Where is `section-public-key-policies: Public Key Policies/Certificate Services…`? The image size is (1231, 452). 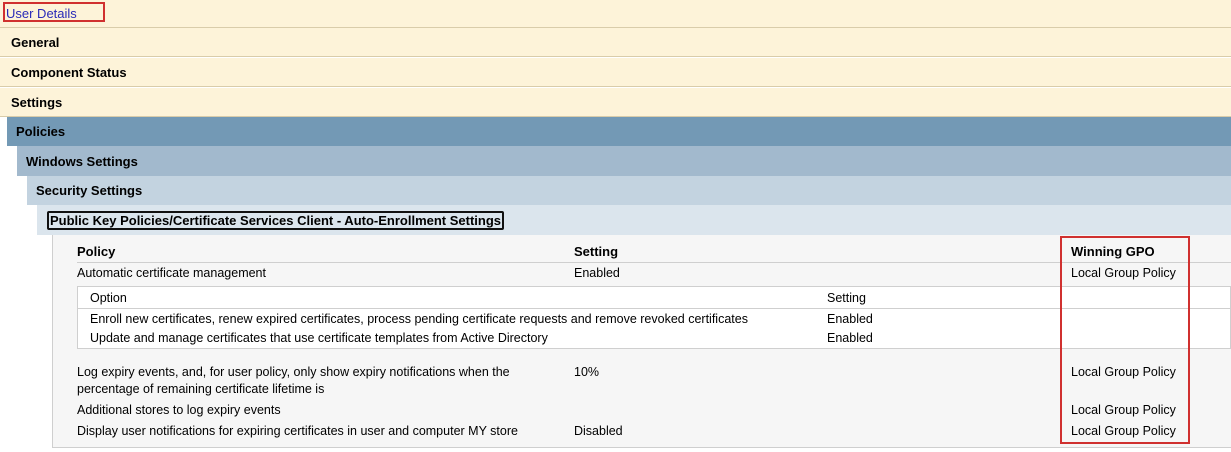 section-public-key-policies: Public Key Policies/Certificate Services… is located at coordinates (634, 220).